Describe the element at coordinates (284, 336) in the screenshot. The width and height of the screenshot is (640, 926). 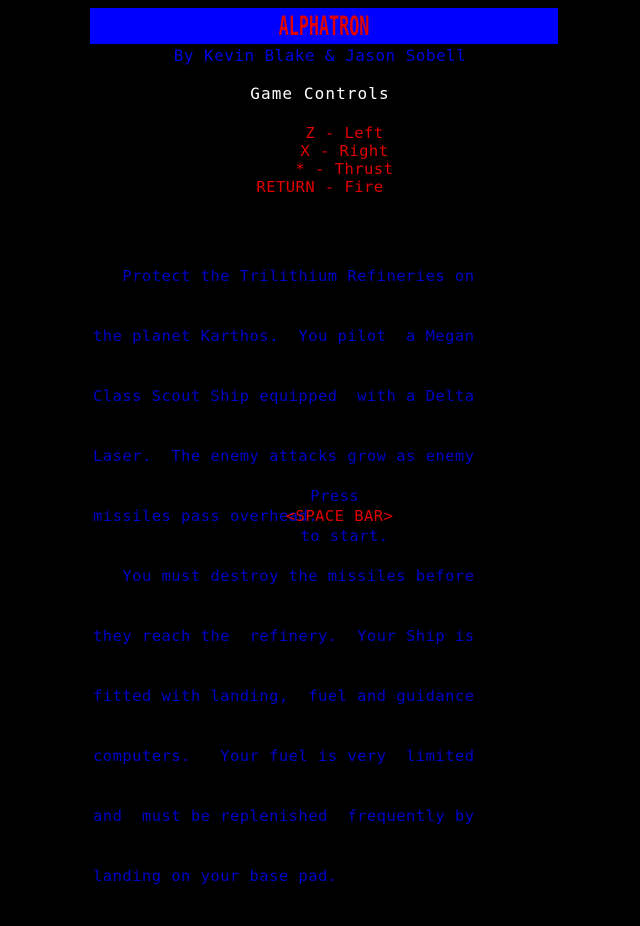
I see `description-line: the planet Karthos. You pilot a Megan` at that location.